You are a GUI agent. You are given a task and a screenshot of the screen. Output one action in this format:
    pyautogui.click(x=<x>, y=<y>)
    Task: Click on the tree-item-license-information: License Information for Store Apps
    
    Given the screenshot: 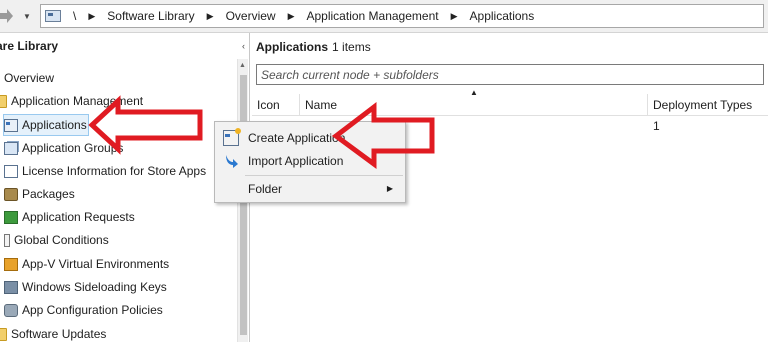 What is the action you would take?
    pyautogui.click(x=105, y=171)
    